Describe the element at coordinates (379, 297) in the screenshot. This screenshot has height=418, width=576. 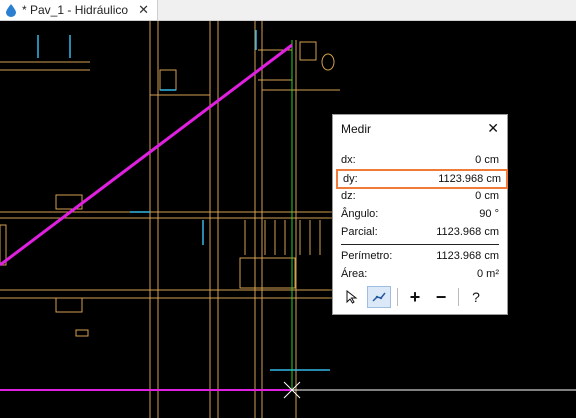
I see `polyline-icon` at that location.